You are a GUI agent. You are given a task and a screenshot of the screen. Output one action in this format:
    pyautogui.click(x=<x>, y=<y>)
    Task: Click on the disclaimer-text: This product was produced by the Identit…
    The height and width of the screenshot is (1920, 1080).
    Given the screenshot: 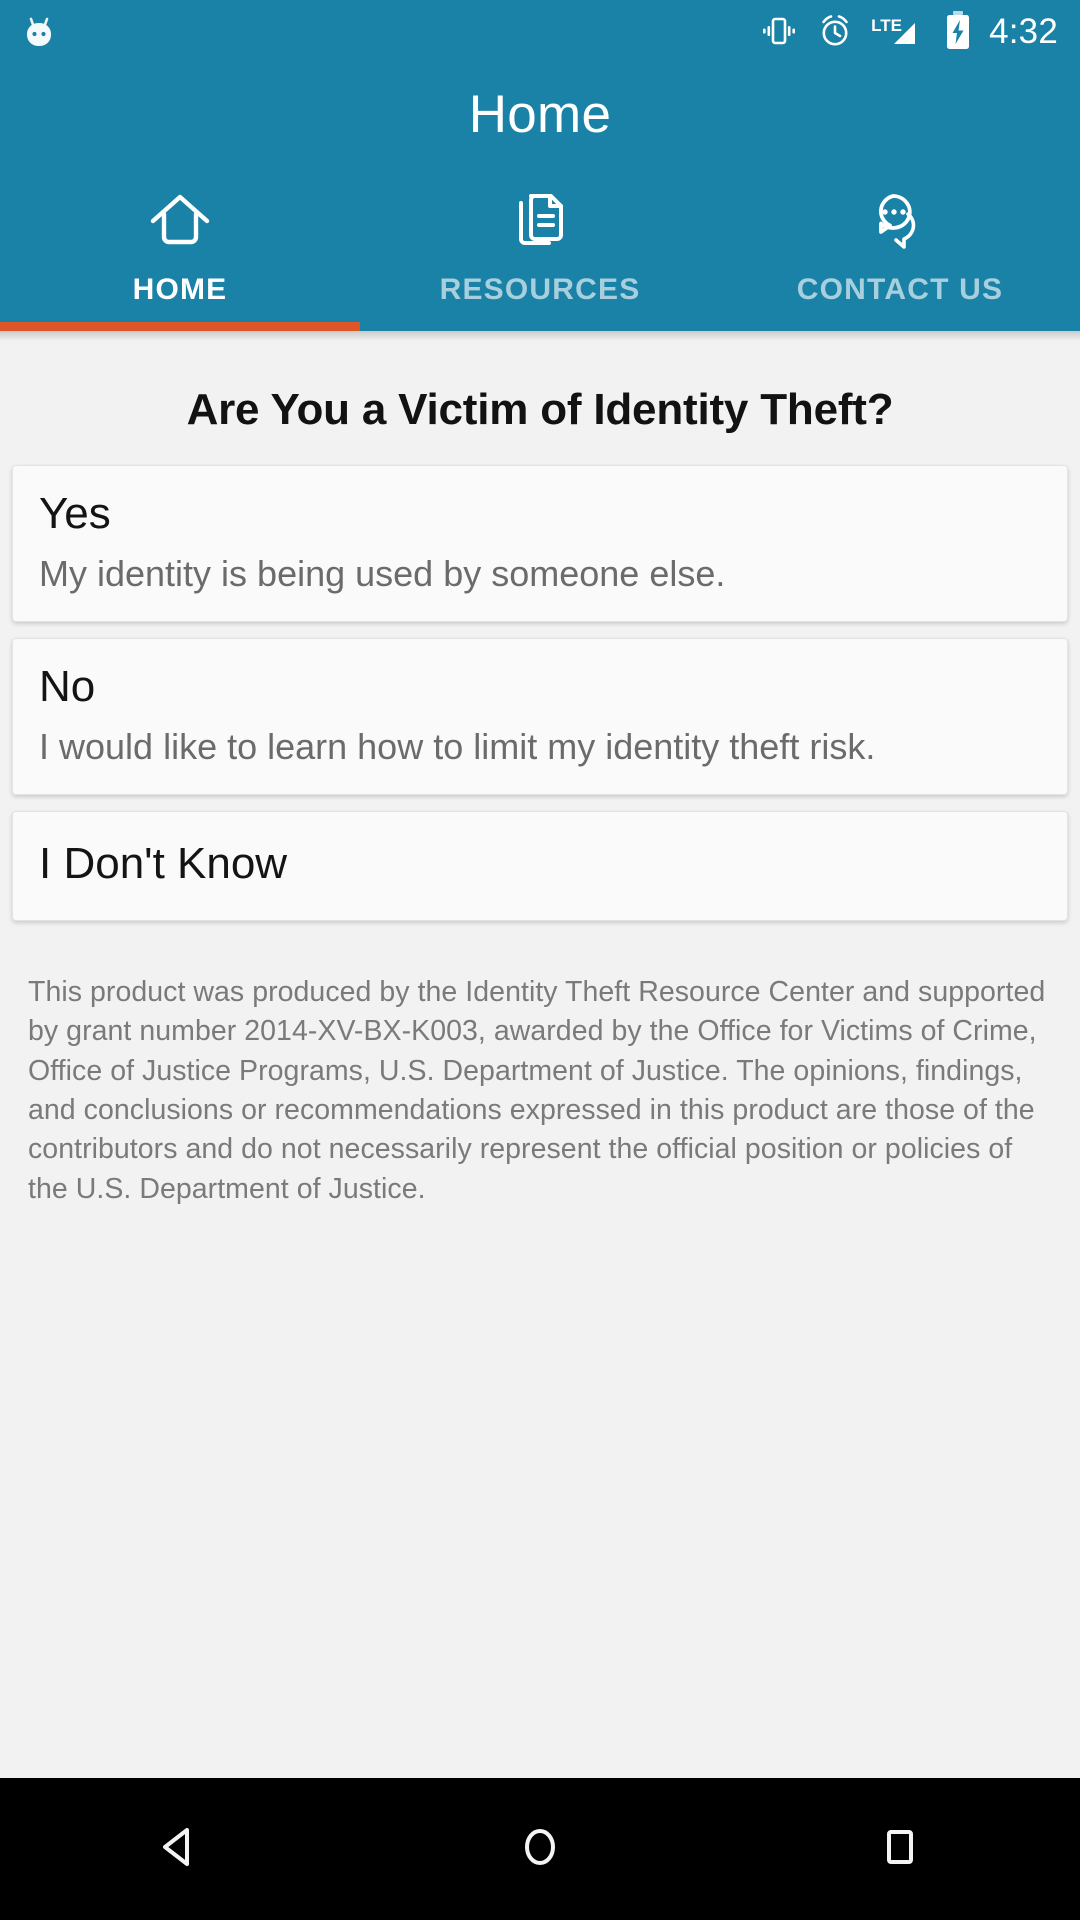 What is the action you would take?
    pyautogui.click(x=537, y=1090)
    